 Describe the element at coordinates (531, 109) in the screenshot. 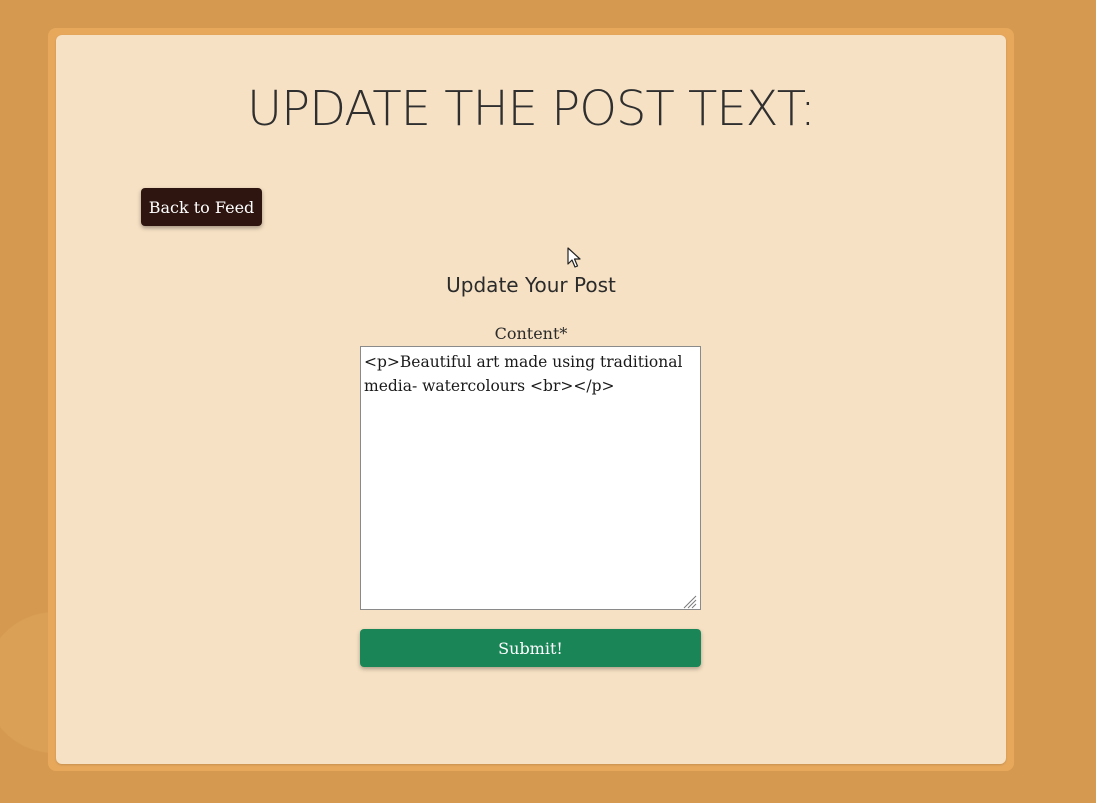

I see `page-title: UPDATE THE POST TEXT:` at that location.